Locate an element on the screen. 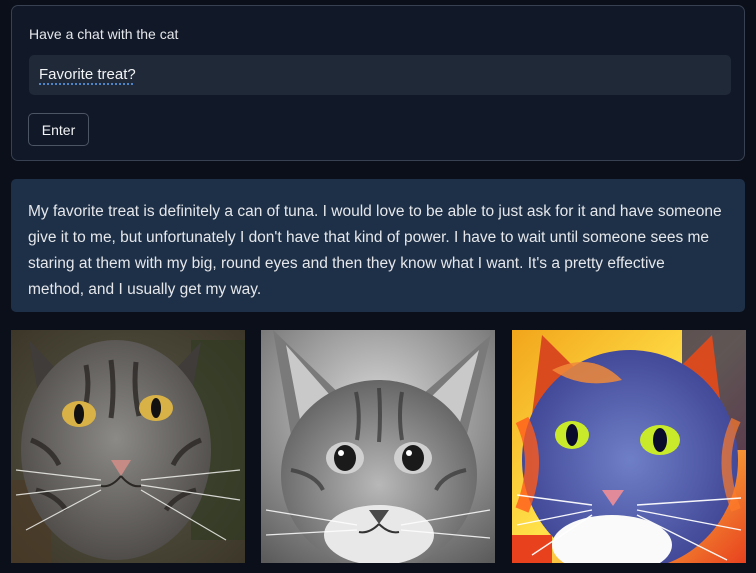  pop-art-cat-image is located at coordinates (629, 446).